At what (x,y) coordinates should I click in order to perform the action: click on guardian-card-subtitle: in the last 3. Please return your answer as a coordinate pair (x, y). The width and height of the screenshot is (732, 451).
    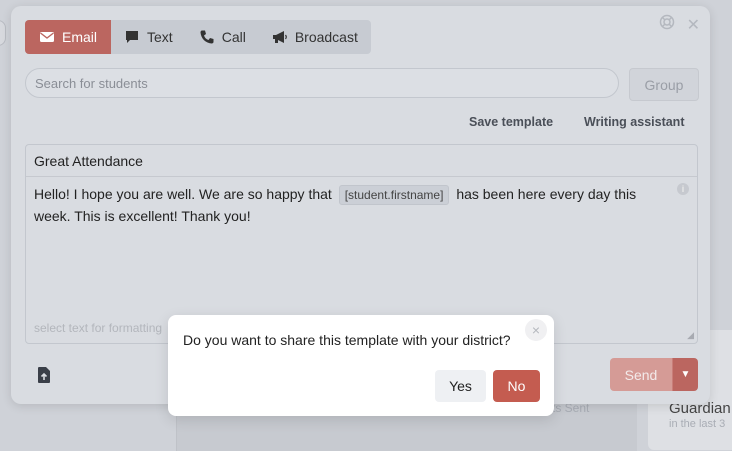
    Looking at the image, I should click on (697, 424).